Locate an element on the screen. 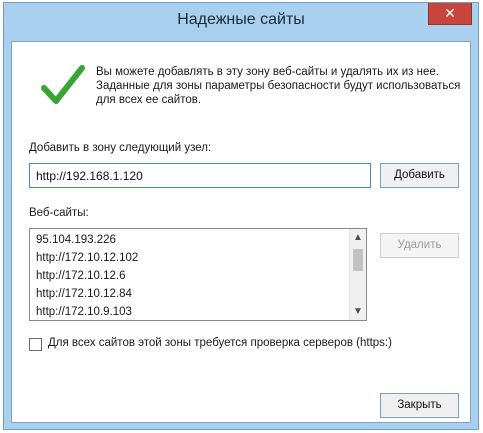 The width and height of the screenshot is (483, 433). list-item: 95.104.193.226 is located at coordinates (76, 240).